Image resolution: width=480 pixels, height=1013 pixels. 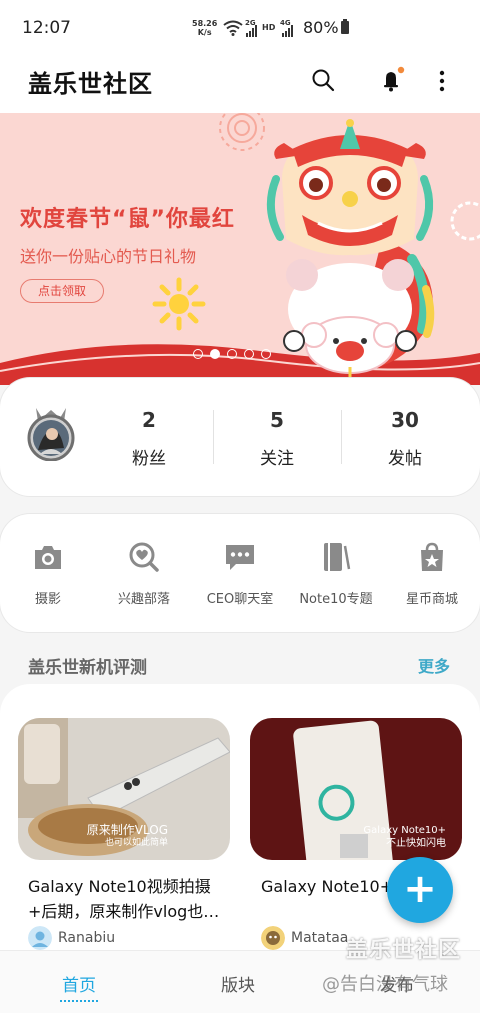 What do you see at coordinates (392, 80) in the screenshot?
I see `bell-icon` at bounding box center [392, 80].